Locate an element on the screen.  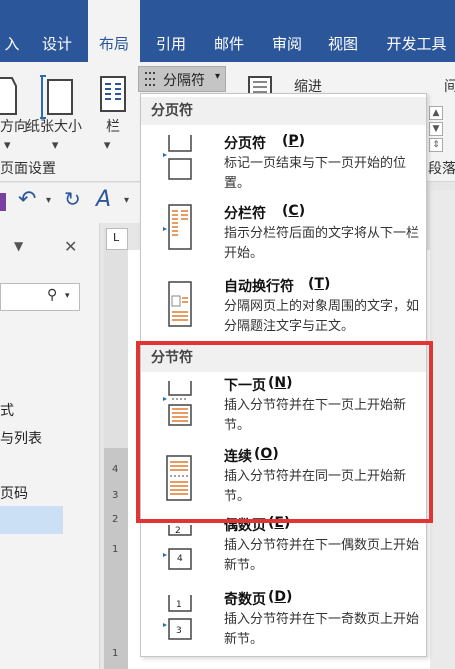
spin-updown-icon: ⇕ is located at coordinates (436, 145).